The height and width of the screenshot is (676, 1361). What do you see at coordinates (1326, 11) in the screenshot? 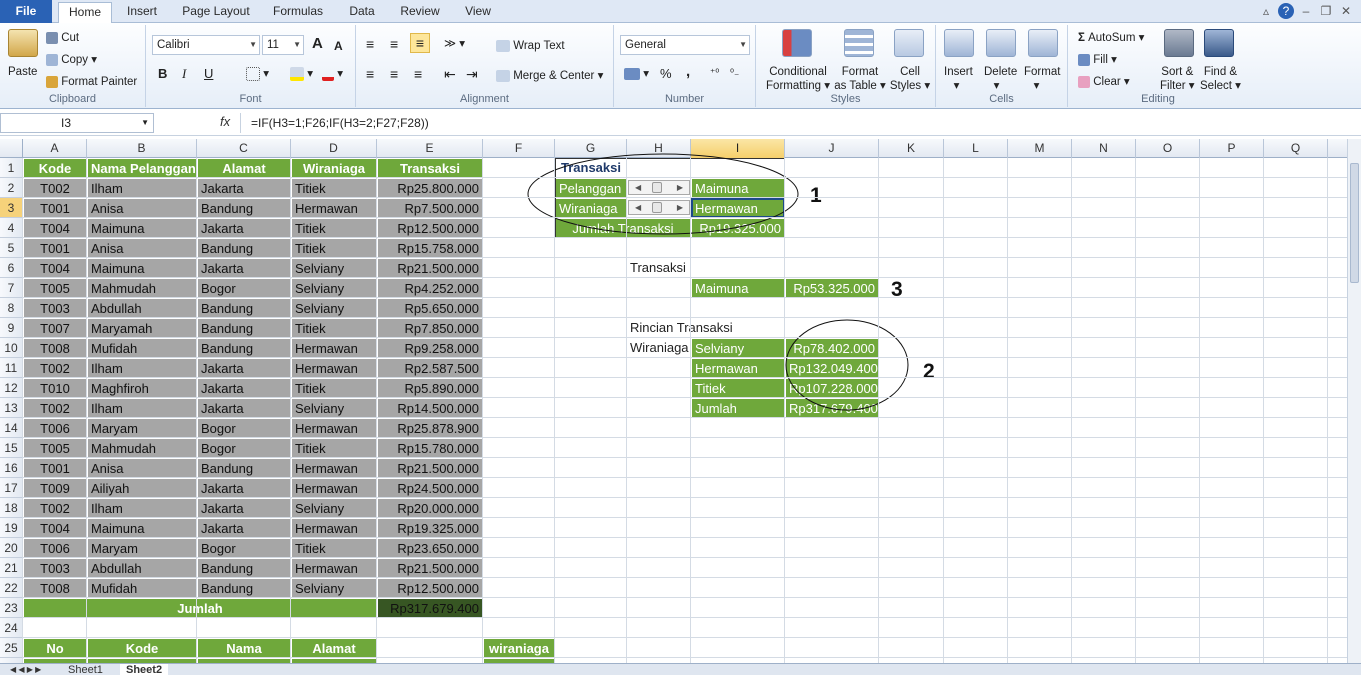
I see `window-restore-icon: ❐` at bounding box center [1326, 11].